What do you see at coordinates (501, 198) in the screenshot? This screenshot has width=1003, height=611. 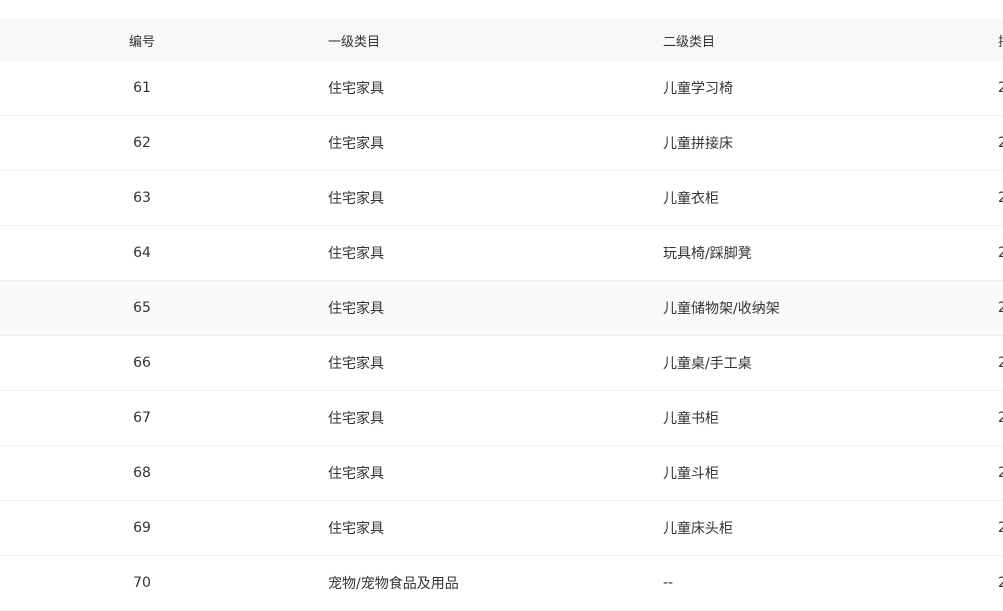 I see `table-row: 63 住宅家具 儿童衣柜 2` at bounding box center [501, 198].